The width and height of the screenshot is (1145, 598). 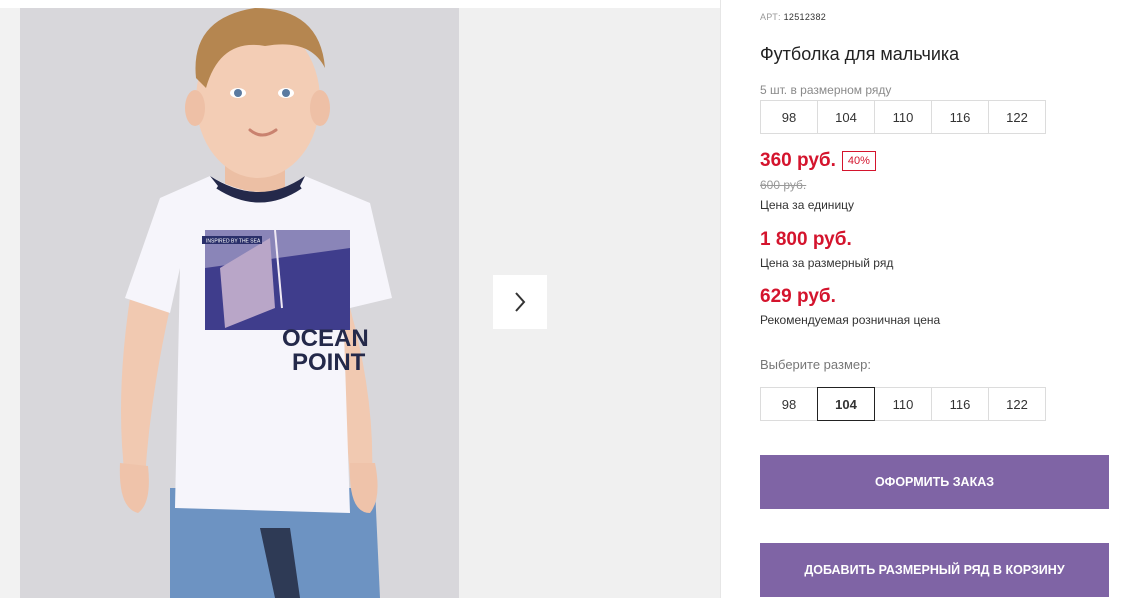 What do you see at coordinates (860, 54) in the screenshot?
I see `product-title: Футболка для мальчика` at bounding box center [860, 54].